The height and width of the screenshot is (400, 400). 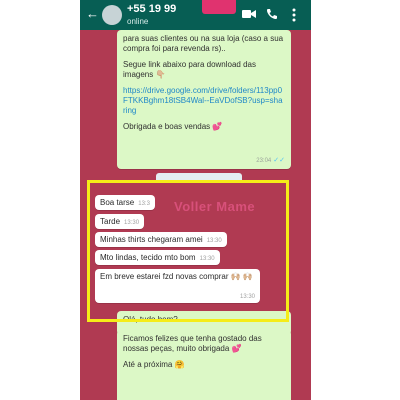 I want to click on avatar, so click(x=112, y=15).